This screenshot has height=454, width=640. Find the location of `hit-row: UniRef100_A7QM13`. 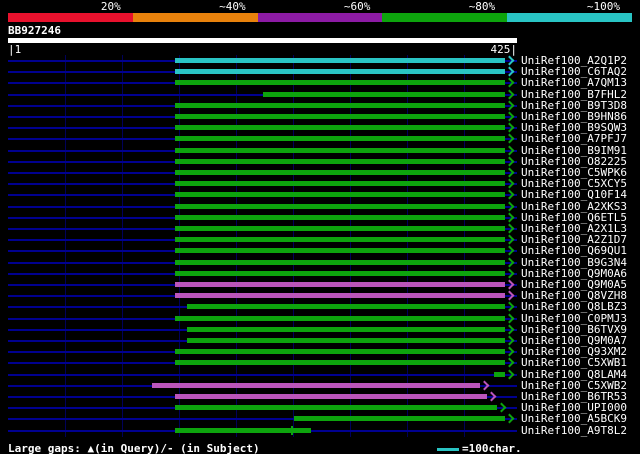

hit-row: UniRef100_A7QM13 is located at coordinates (320, 82).